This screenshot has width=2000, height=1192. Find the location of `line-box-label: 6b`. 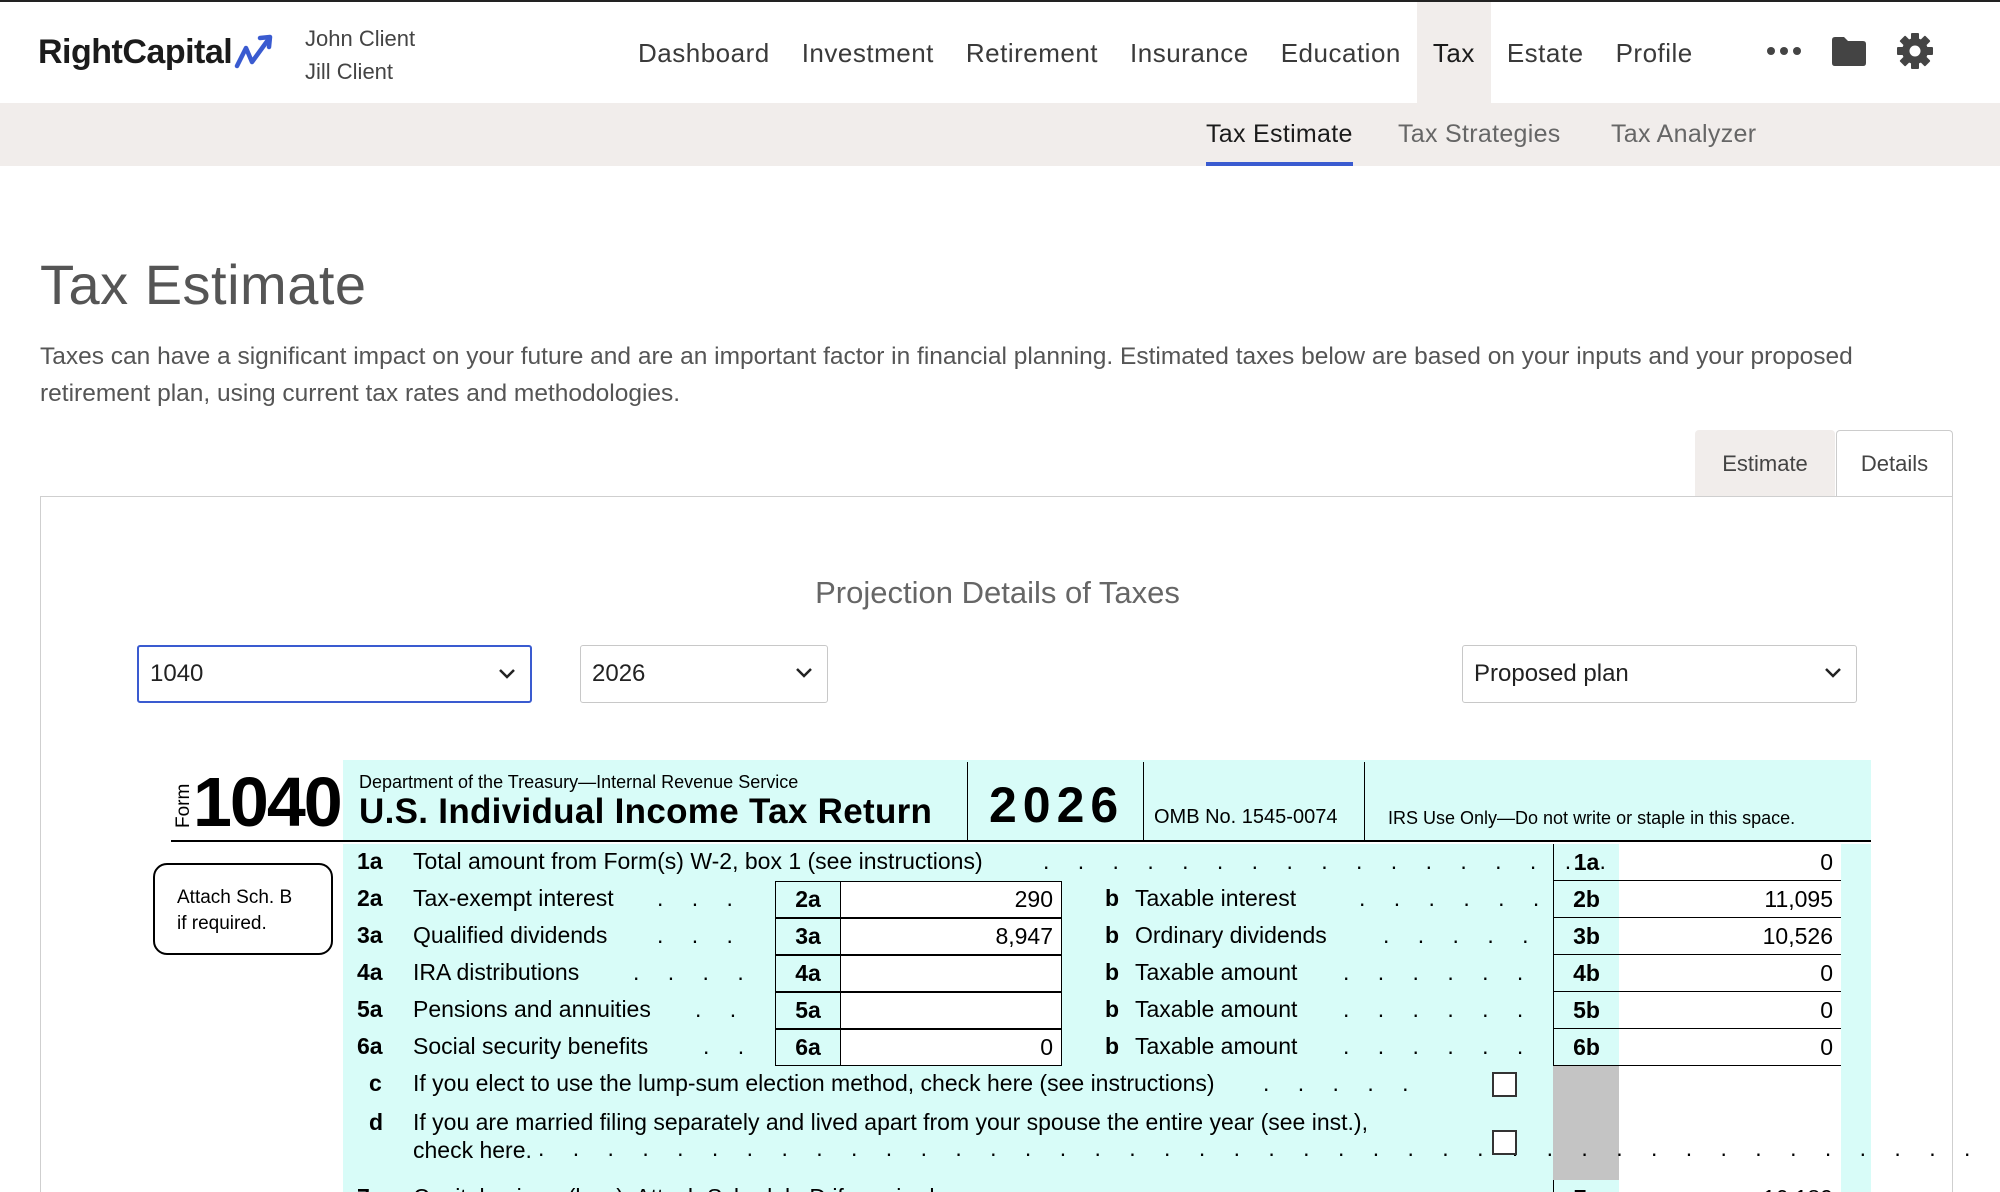

line-box-label: 6b is located at coordinates (1586, 1047).